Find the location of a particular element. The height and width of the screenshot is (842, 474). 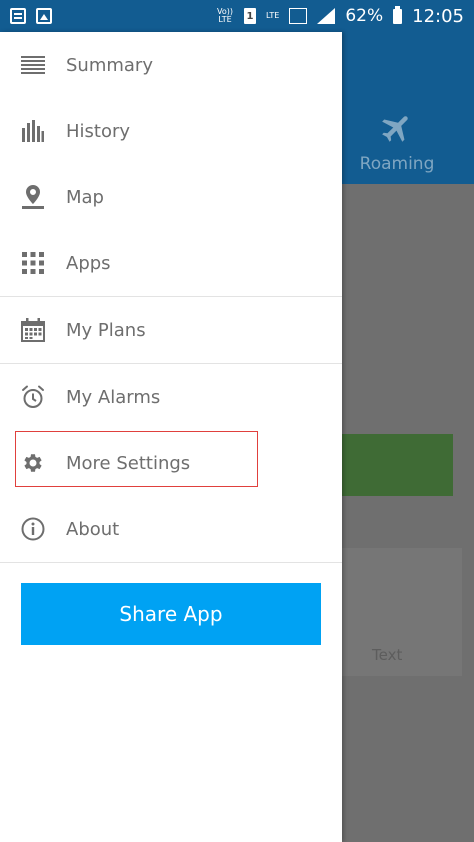

status-bar: Vo)) LTE 1 LTE 62% 12:05 is located at coordinates (237, 16).